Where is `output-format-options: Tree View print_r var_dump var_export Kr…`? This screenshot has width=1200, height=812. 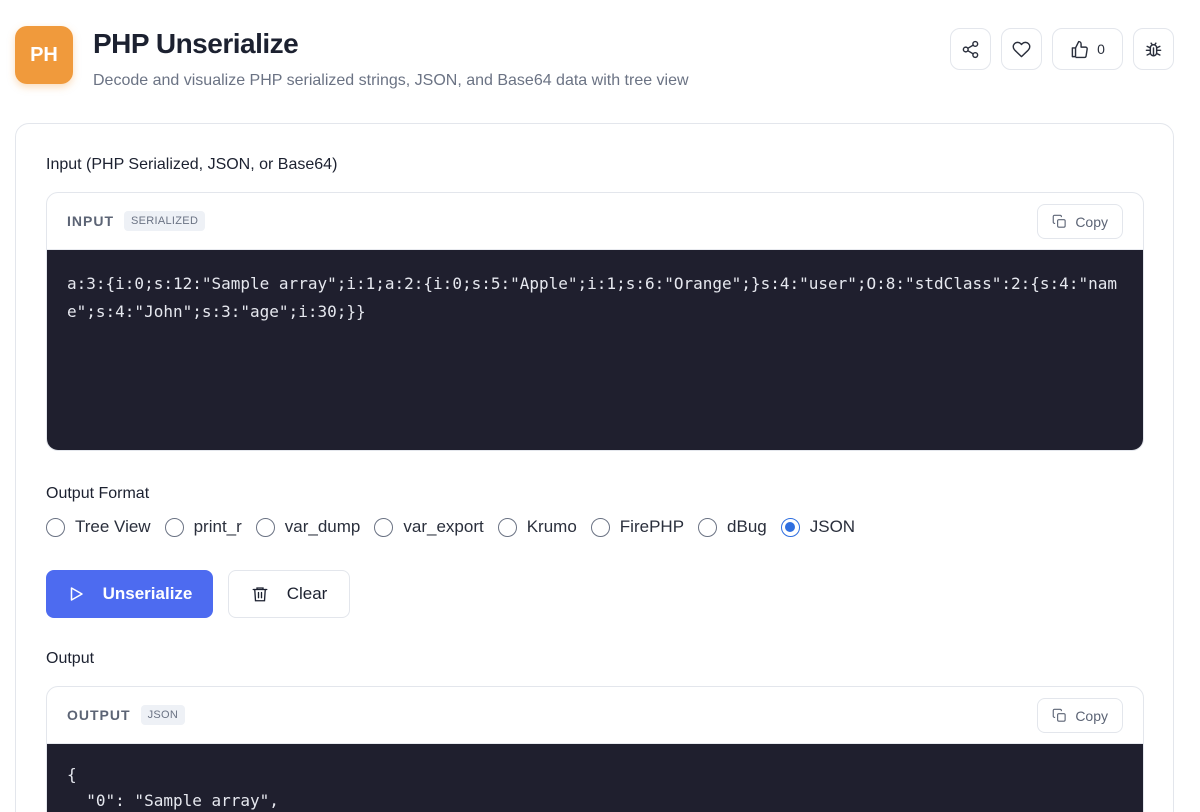 output-format-options: Tree View print_r var_dump var_export Kr… is located at coordinates (457, 527).